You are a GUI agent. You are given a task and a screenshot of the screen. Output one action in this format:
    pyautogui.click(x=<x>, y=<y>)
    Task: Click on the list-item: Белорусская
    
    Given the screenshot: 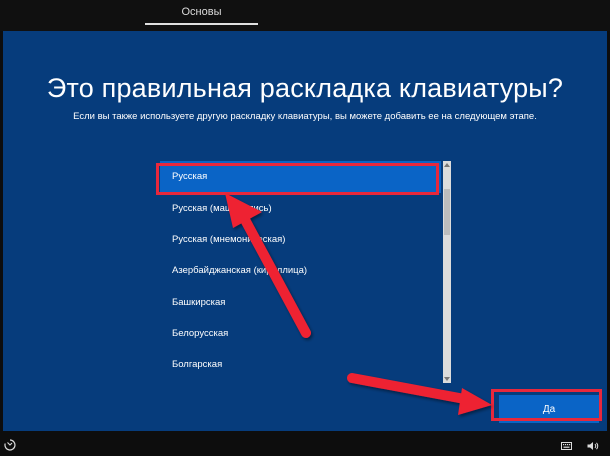 What is the action you would take?
    pyautogui.click(x=300, y=334)
    